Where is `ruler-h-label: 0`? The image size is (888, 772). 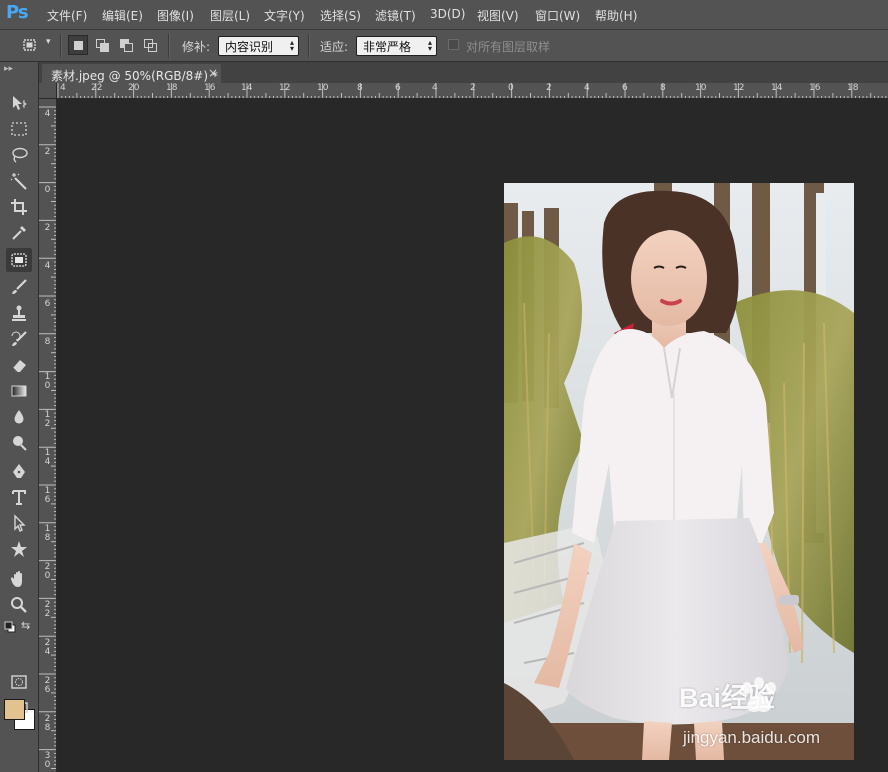 ruler-h-label: 0 is located at coordinates (511, 88).